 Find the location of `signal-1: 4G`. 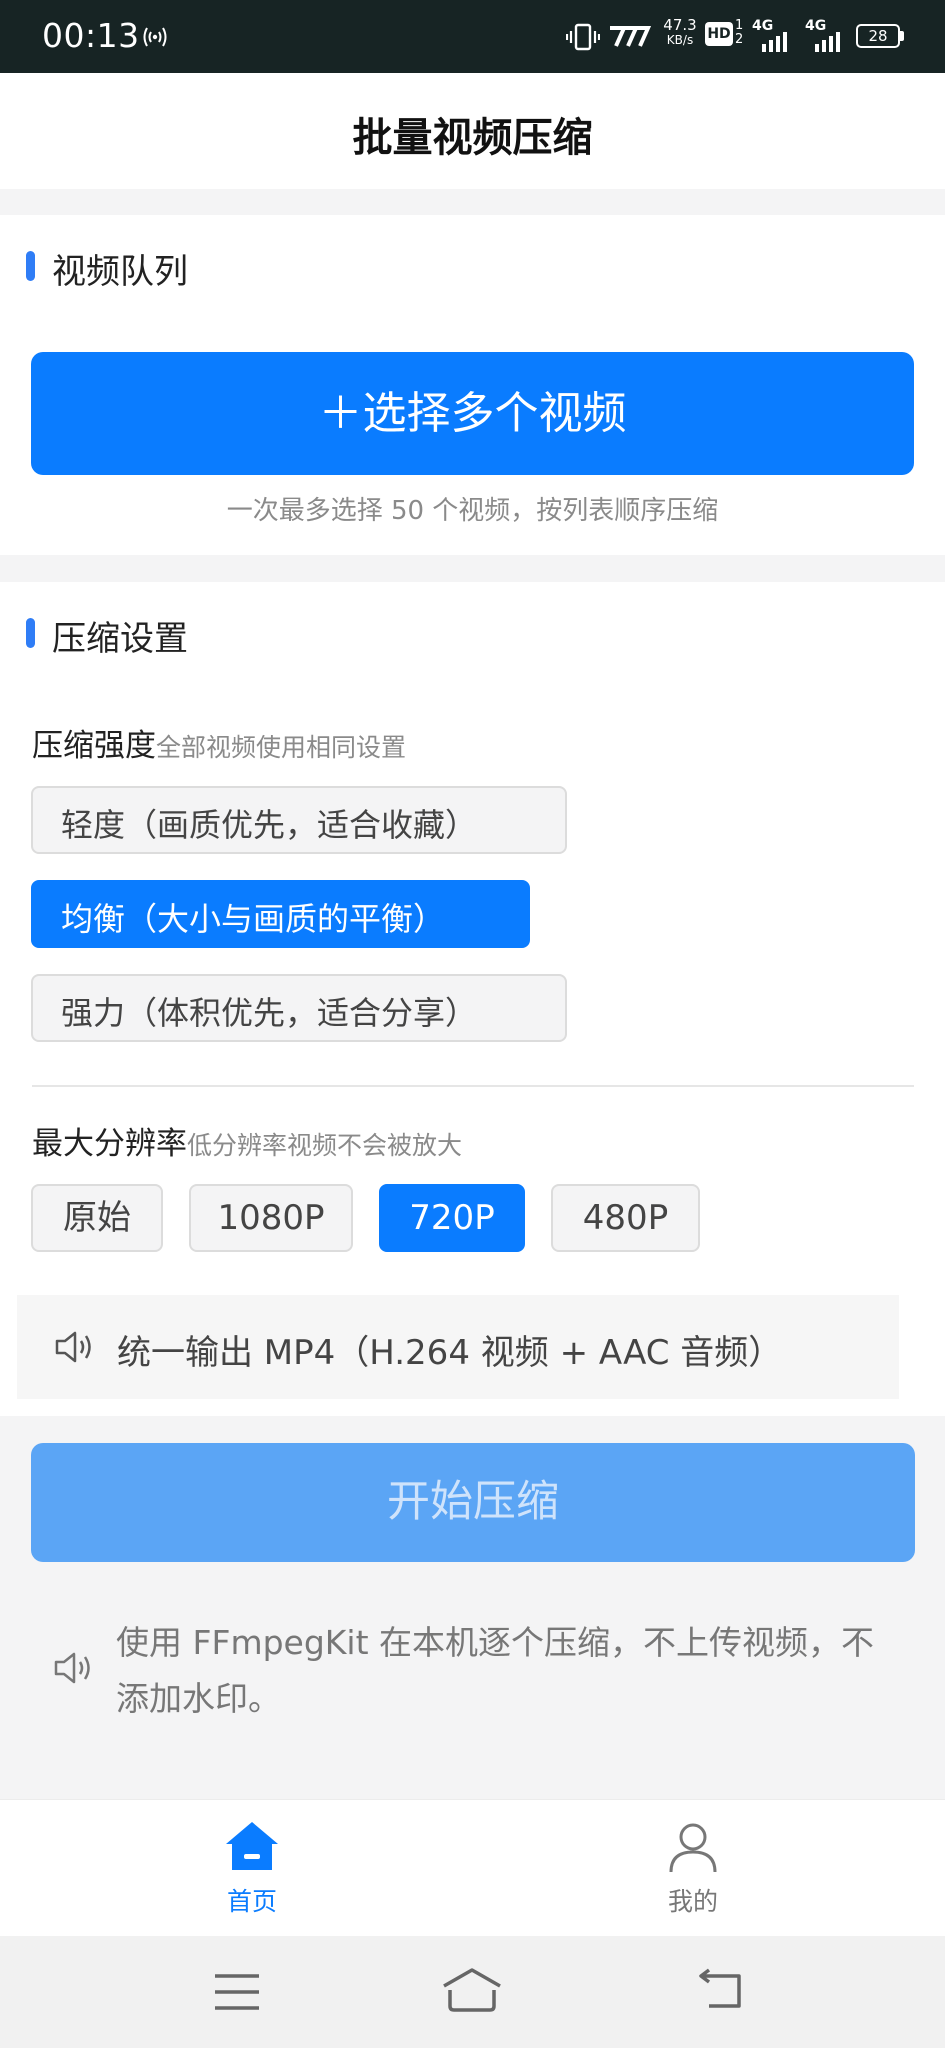

signal-1: 4G is located at coordinates (774, 36).